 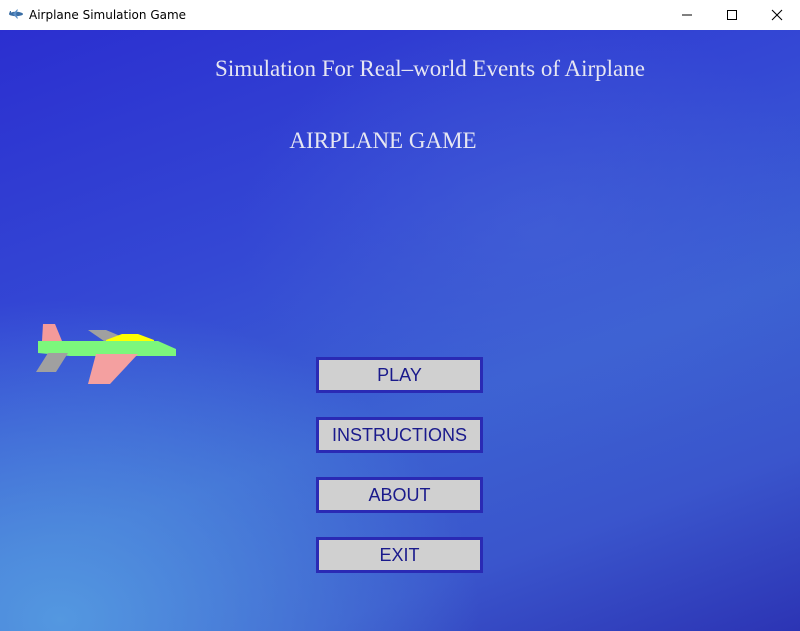 What do you see at coordinates (399, 375) in the screenshot?
I see `play-button: PLAY` at bounding box center [399, 375].